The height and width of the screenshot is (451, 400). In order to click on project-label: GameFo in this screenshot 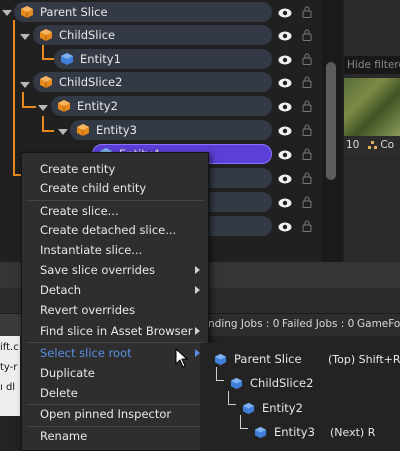, I will do `click(378, 324)`.